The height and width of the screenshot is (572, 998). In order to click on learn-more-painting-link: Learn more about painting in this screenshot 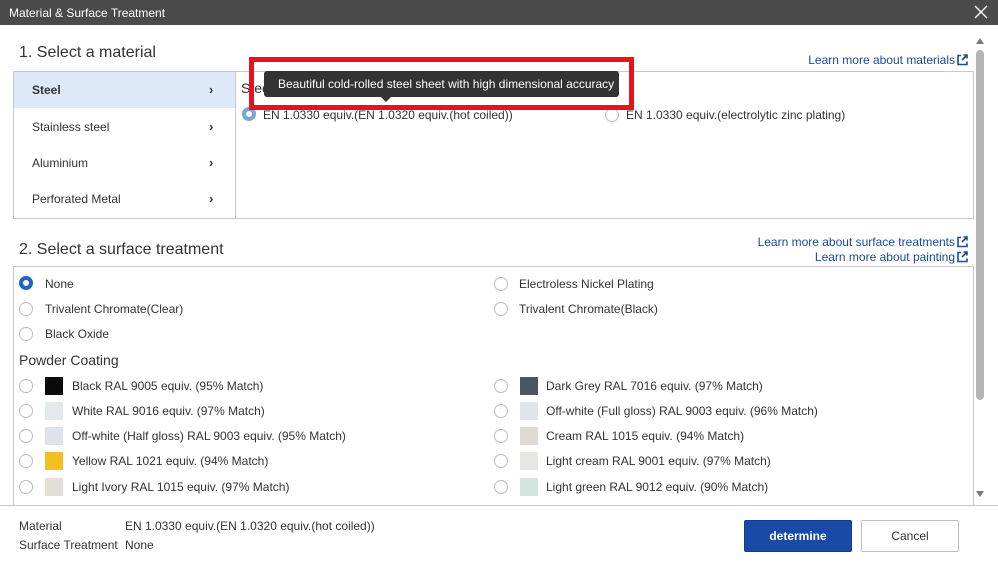, I will do `click(891, 257)`.